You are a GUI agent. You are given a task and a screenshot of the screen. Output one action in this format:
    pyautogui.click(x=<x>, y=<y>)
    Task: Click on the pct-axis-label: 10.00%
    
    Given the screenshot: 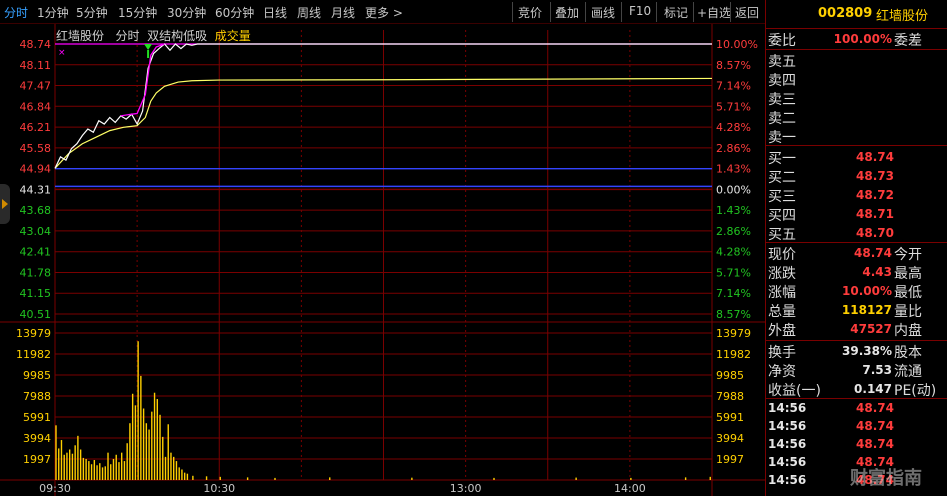 What is the action you would take?
    pyautogui.click(x=737, y=44)
    